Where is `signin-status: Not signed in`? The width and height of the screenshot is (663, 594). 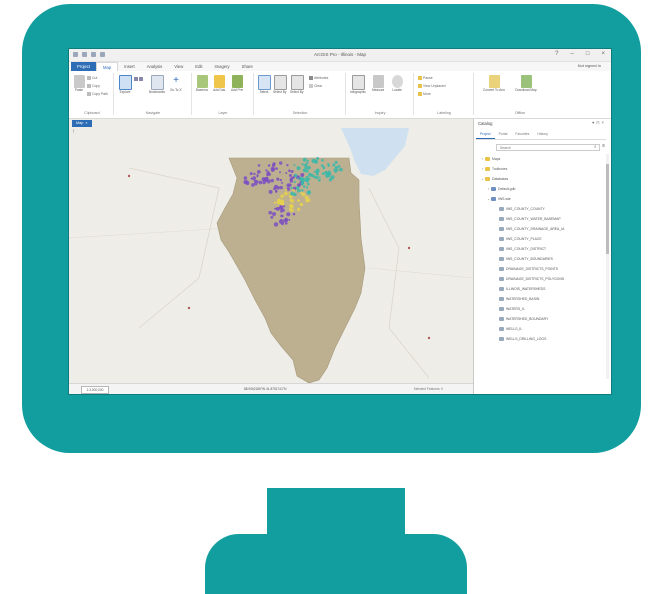
signin-status: Not signed in is located at coordinates (589, 65).